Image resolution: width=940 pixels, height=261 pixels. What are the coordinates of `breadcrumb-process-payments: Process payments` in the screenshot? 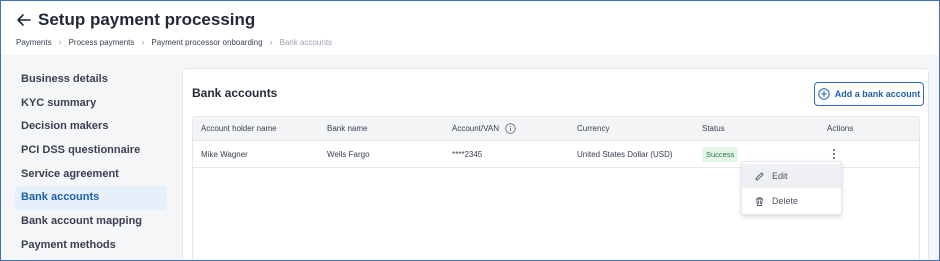 It's located at (102, 42).